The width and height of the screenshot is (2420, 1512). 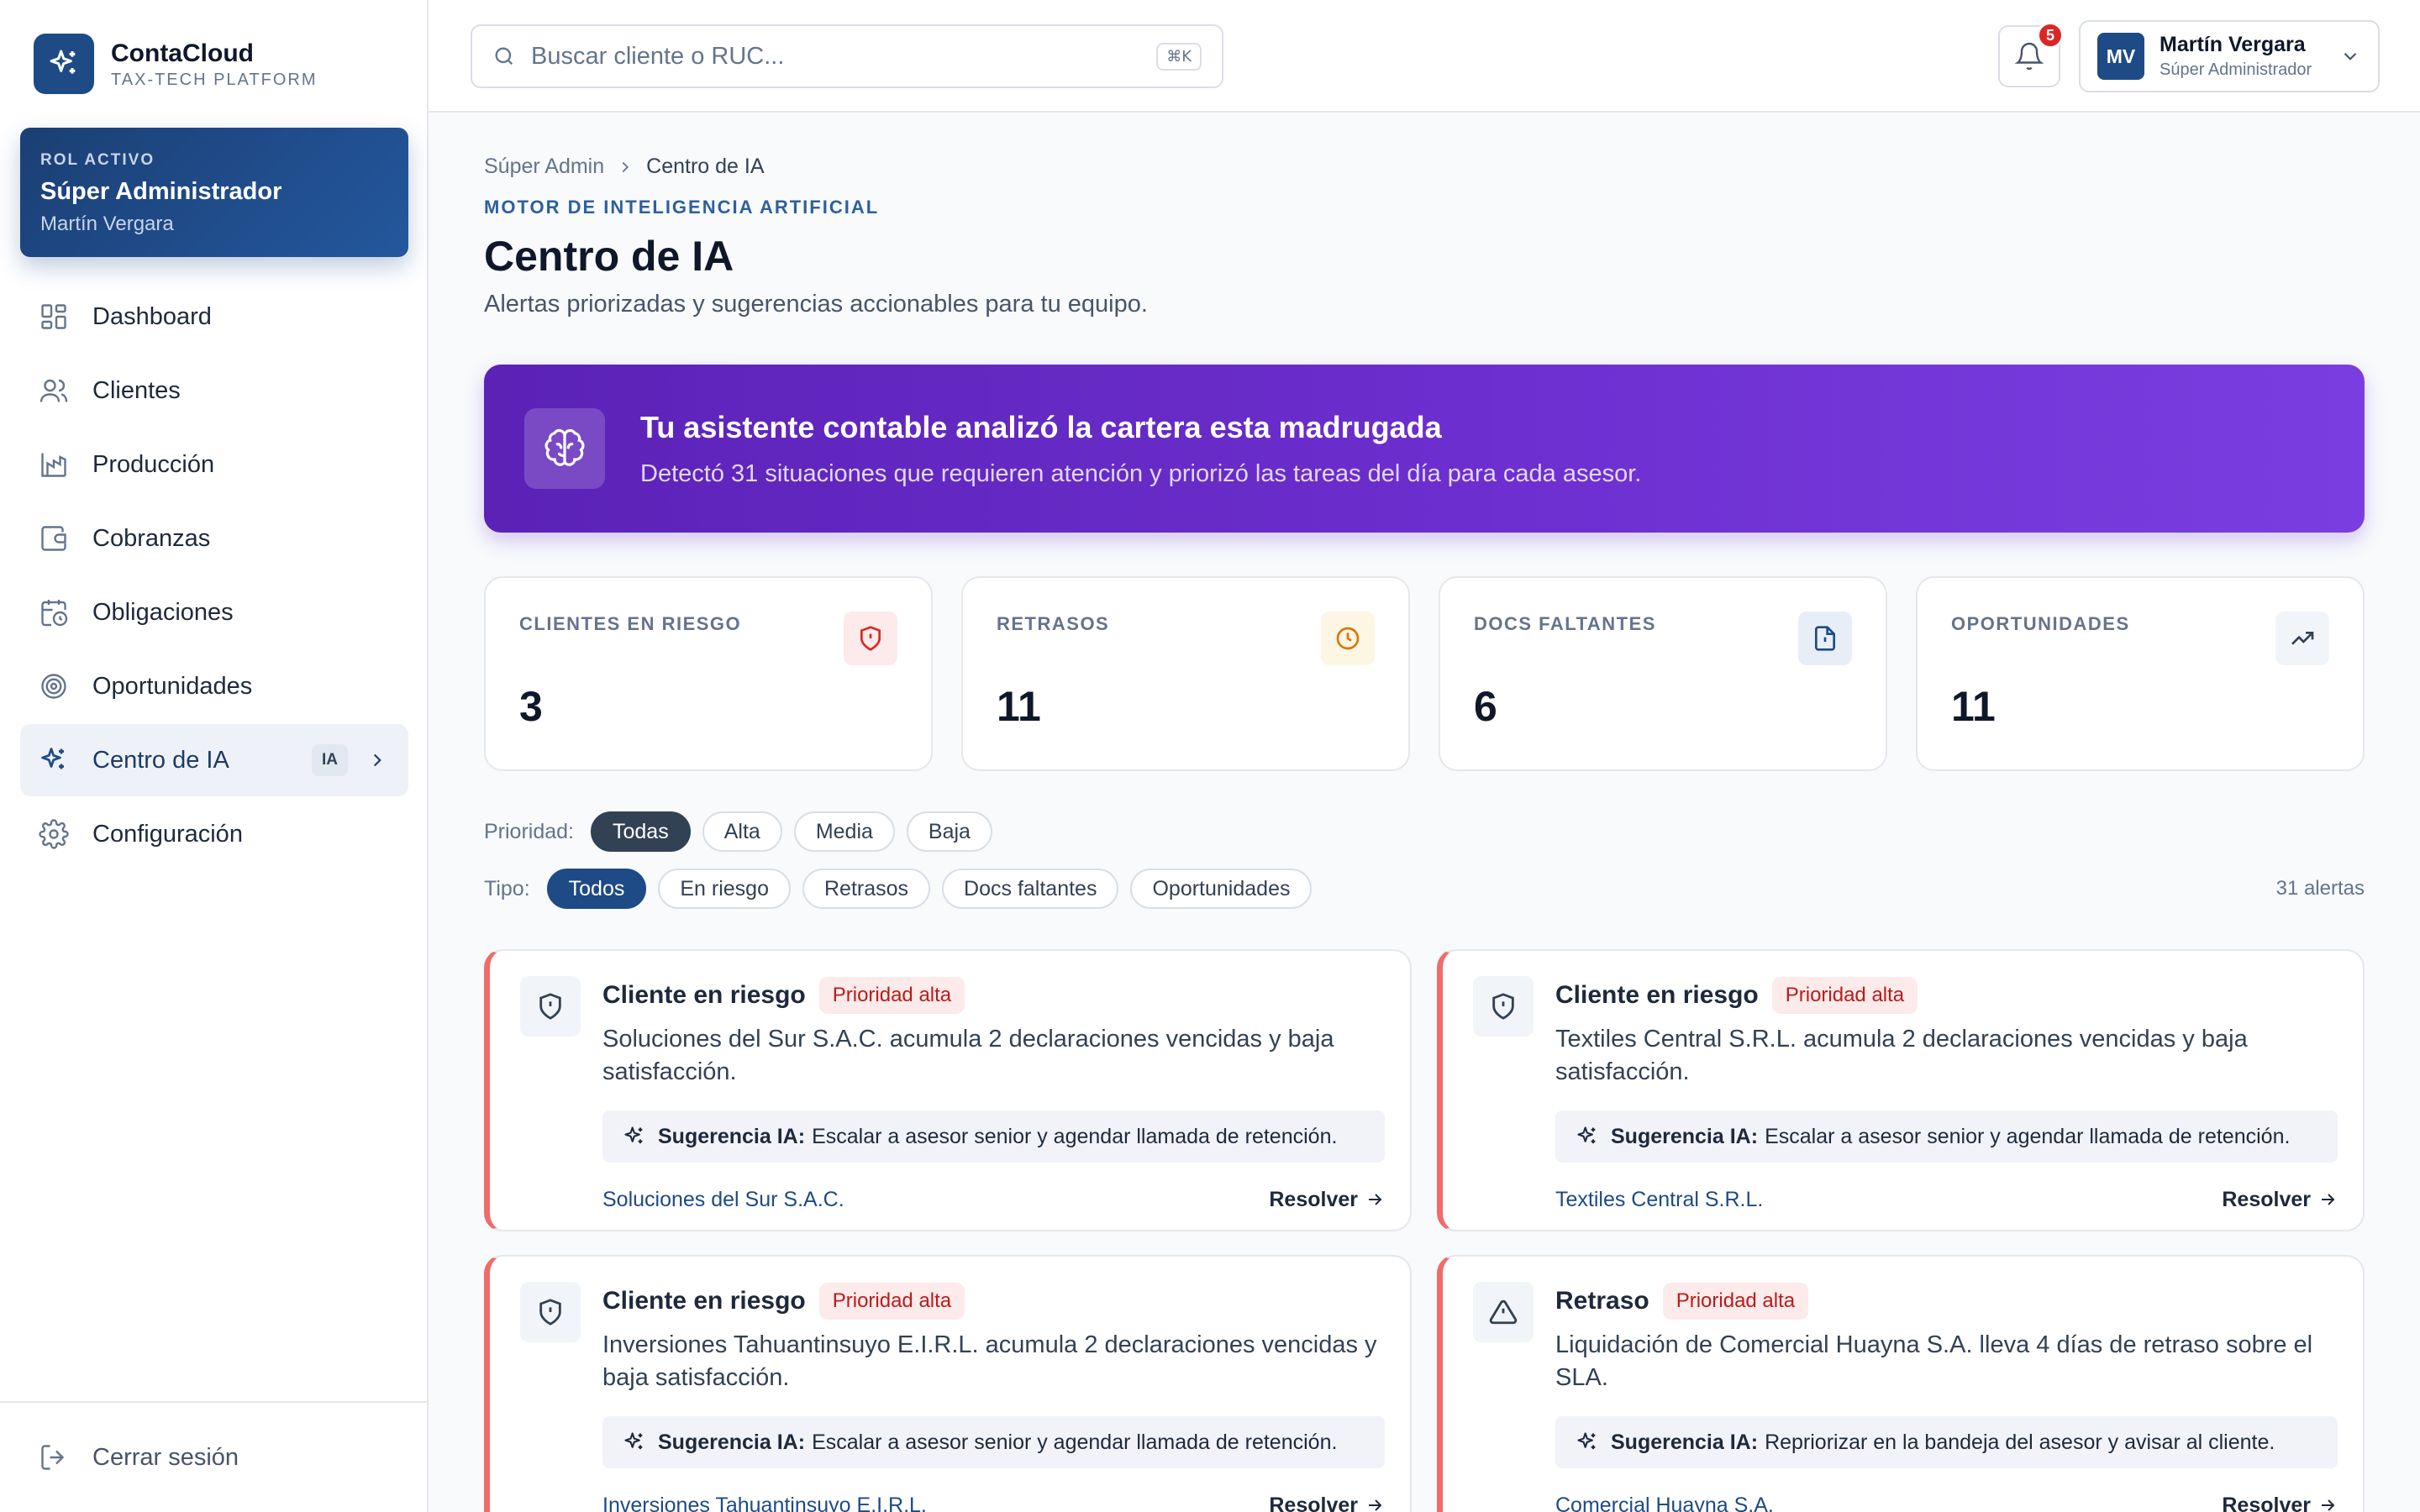 I want to click on stat-card-clientes-riesgo: CLIENTES EN RIESGO 3, so click(x=708, y=673).